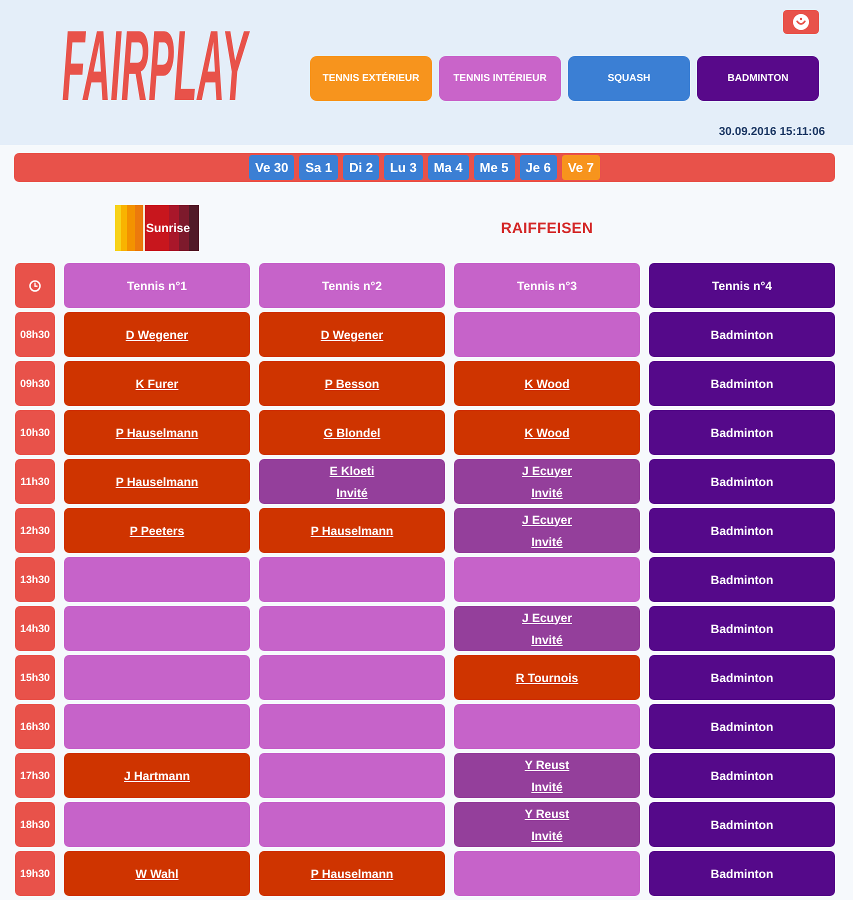 The width and height of the screenshot is (853, 900). What do you see at coordinates (35, 628) in the screenshot?
I see `time-cell: 14h30` at bounding box center [35, 628].